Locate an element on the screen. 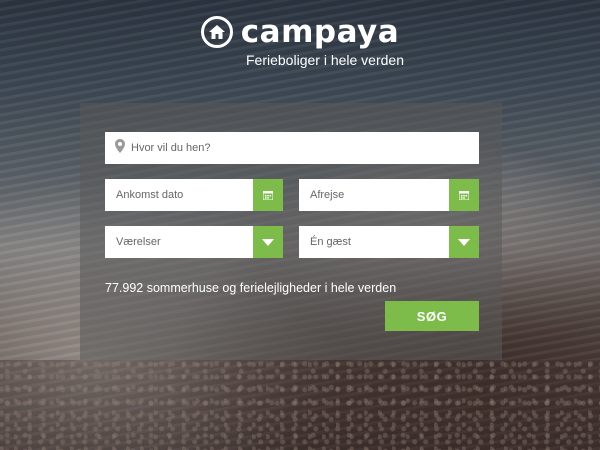 The image size is (600, 450). departure-calendar-button is located at coordinates (464, 195).